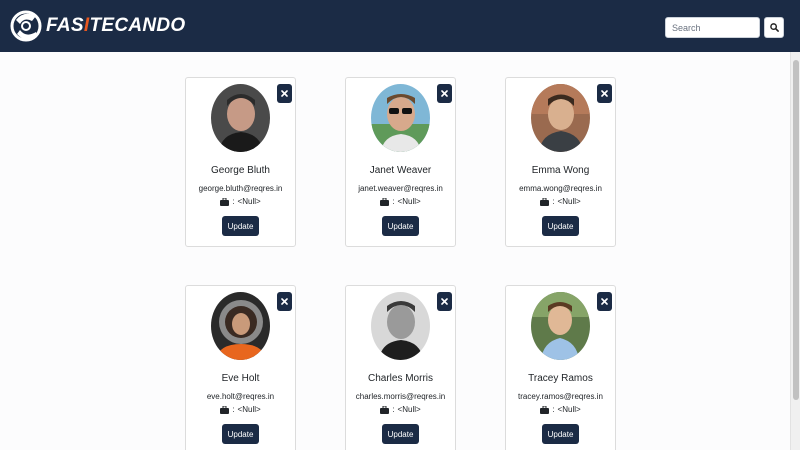 The width and height of the screenshot is (800, 450). What do you see at coordinates (560, 378) in the screenshot?
I see `user-name: Tracey Ramos` at bounding box center [560, 378].